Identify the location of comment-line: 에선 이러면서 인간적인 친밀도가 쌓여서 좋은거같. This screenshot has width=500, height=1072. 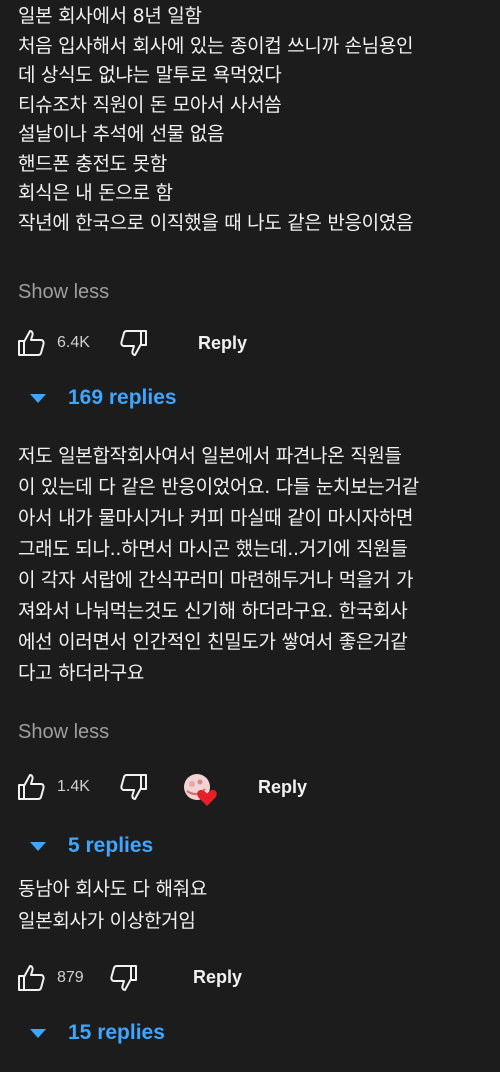
(213, 642).